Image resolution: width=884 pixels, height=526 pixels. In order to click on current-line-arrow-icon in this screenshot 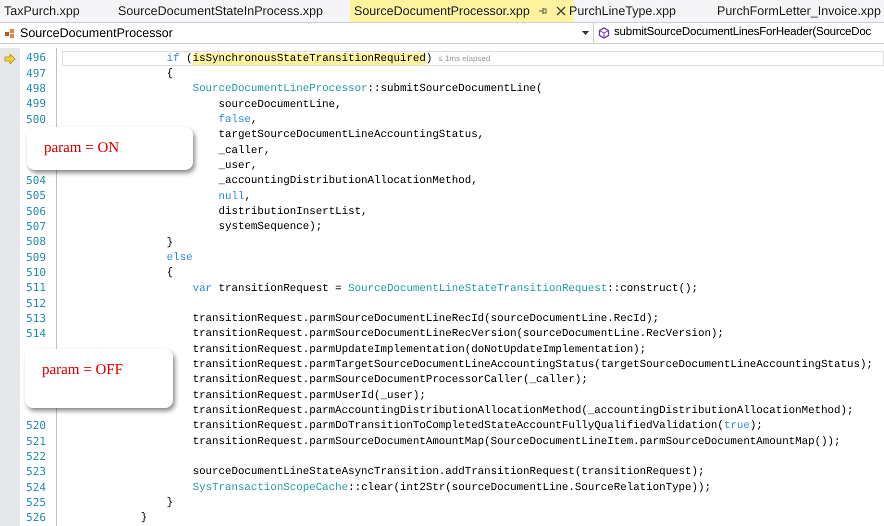, I will do `click(10, 59)`.